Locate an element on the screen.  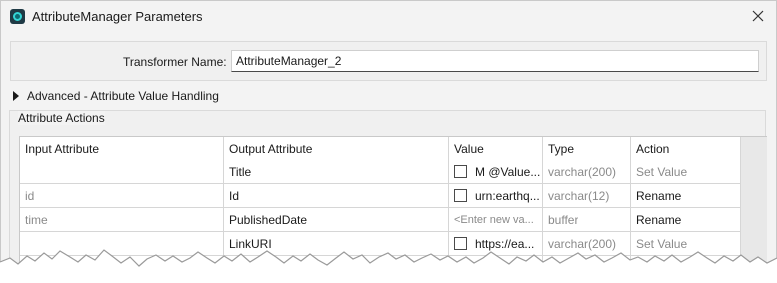
advanced-section-label: Advanced - Attribute Value Handling is located at coordinates (123, 96).